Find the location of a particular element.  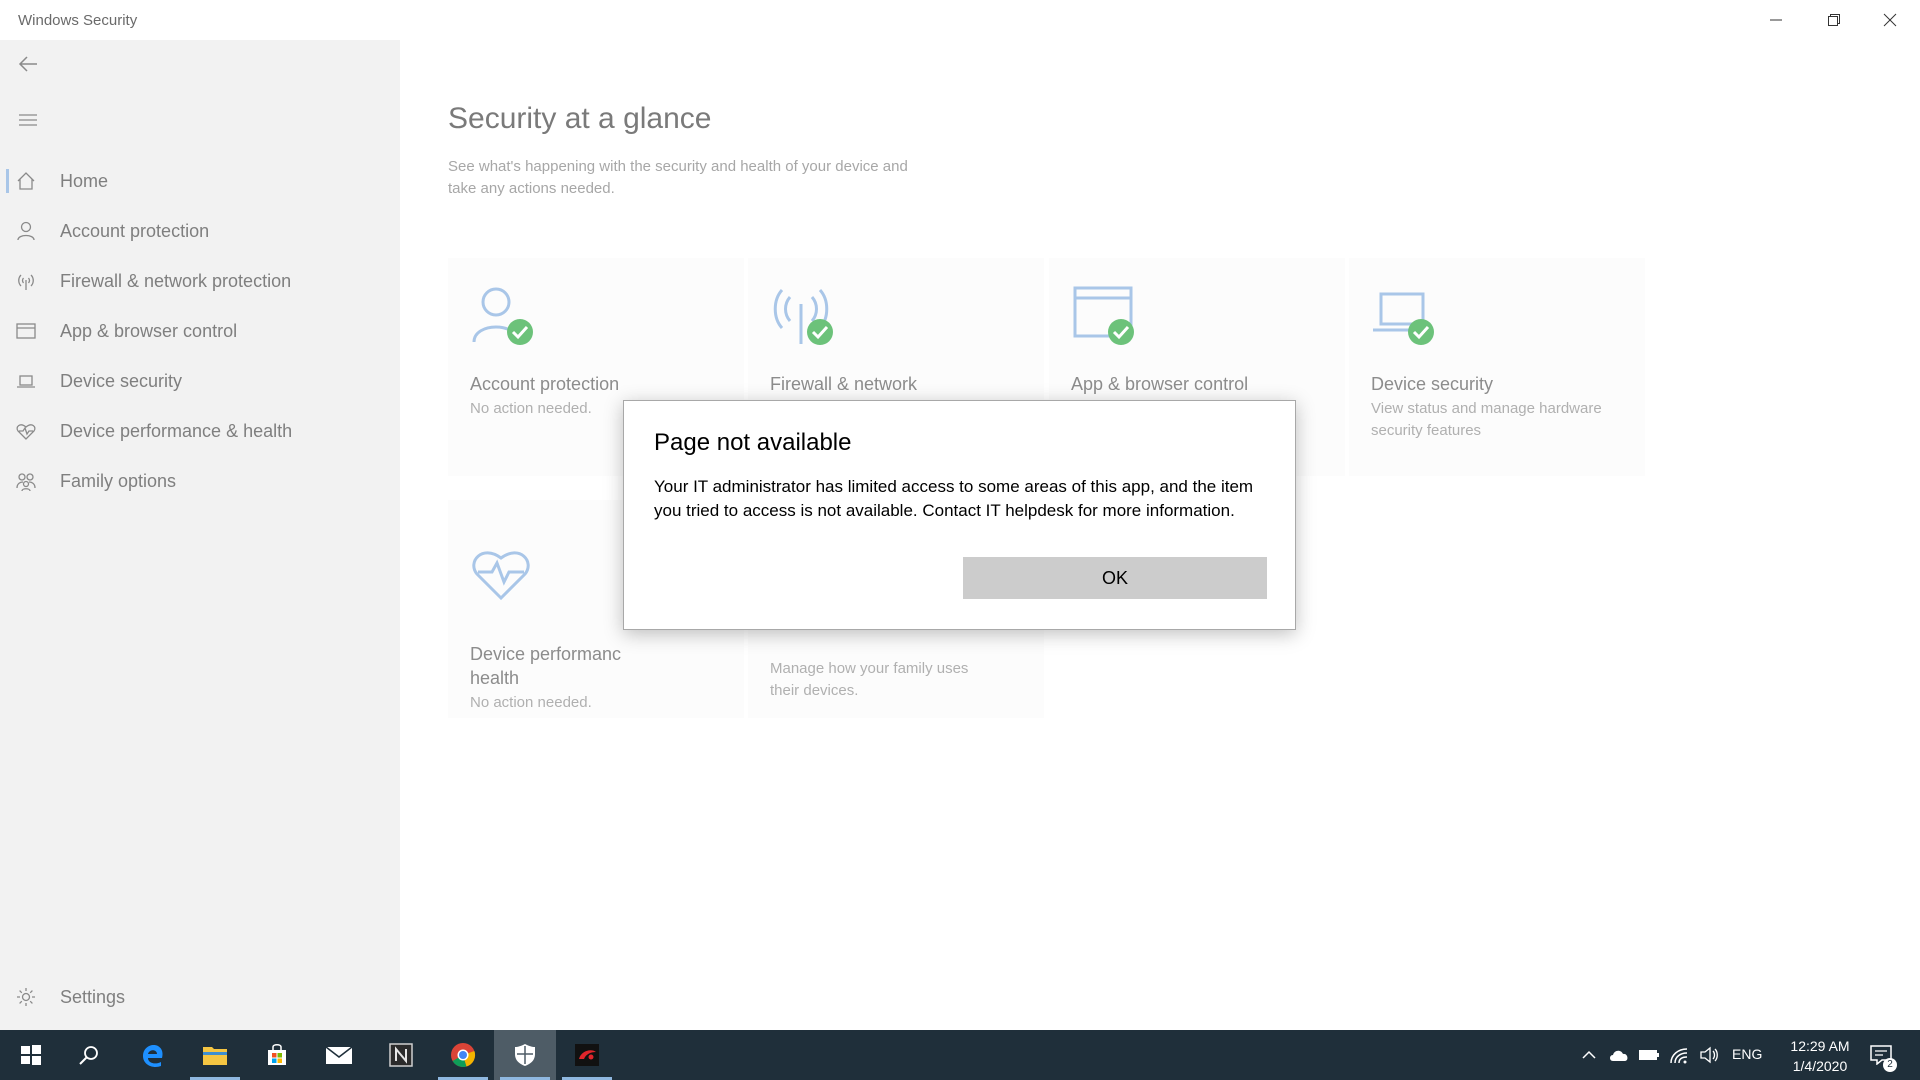

onedrive-tray-button is located at coordinates (1619, 1055).